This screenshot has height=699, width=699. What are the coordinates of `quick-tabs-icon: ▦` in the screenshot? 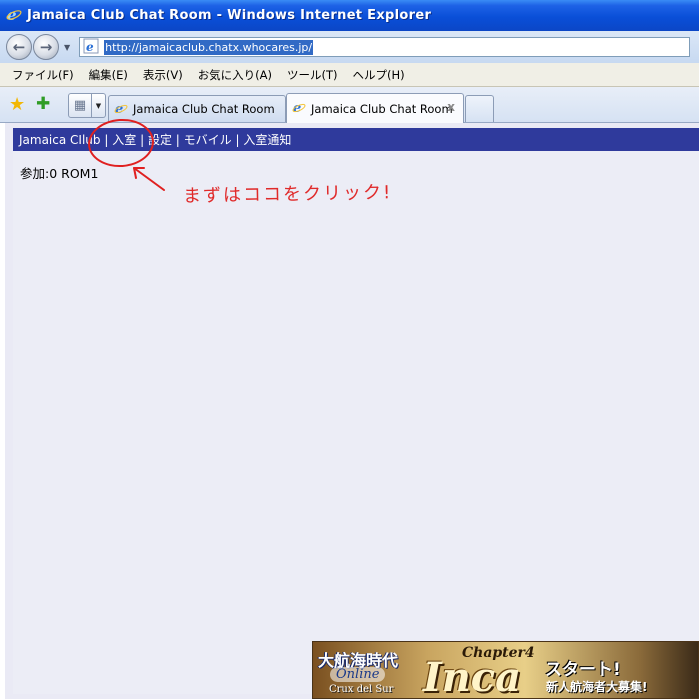 It's located at (80, 105).